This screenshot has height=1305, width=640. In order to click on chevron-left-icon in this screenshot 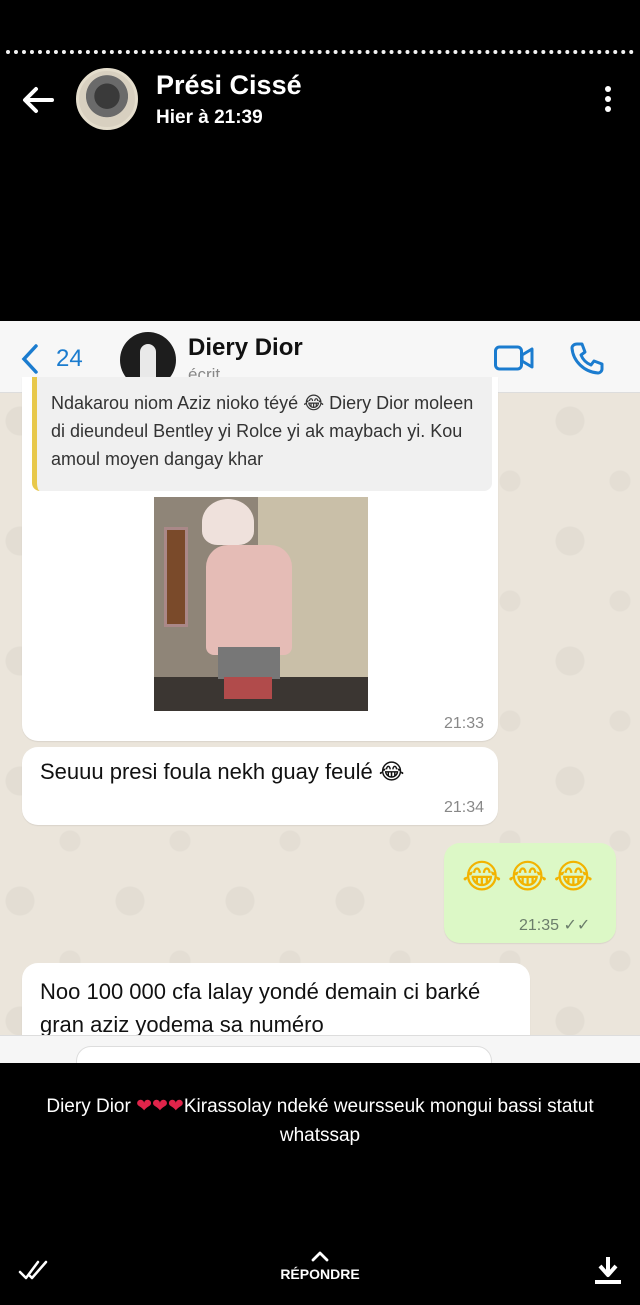, I will do `click(29, 359)`.